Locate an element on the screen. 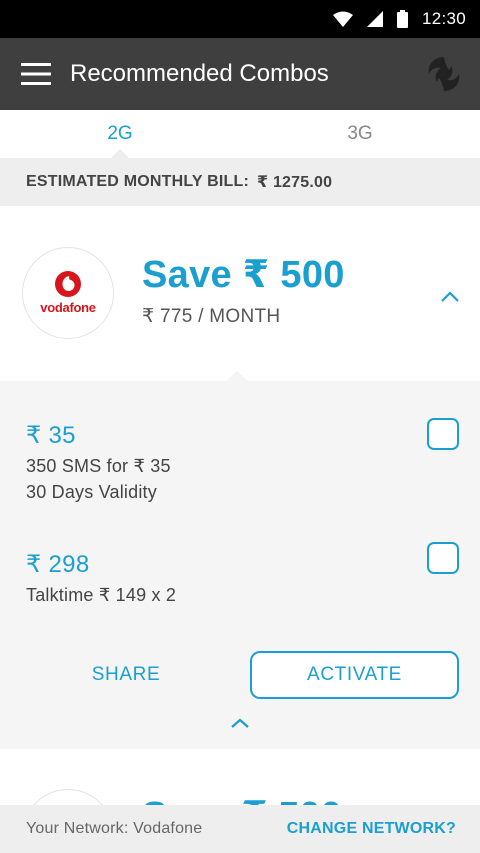 The height and width of the screenshot is (853, 480). monthly-price: ₹ 775 / MONTH is located at coordinates (211, 316).